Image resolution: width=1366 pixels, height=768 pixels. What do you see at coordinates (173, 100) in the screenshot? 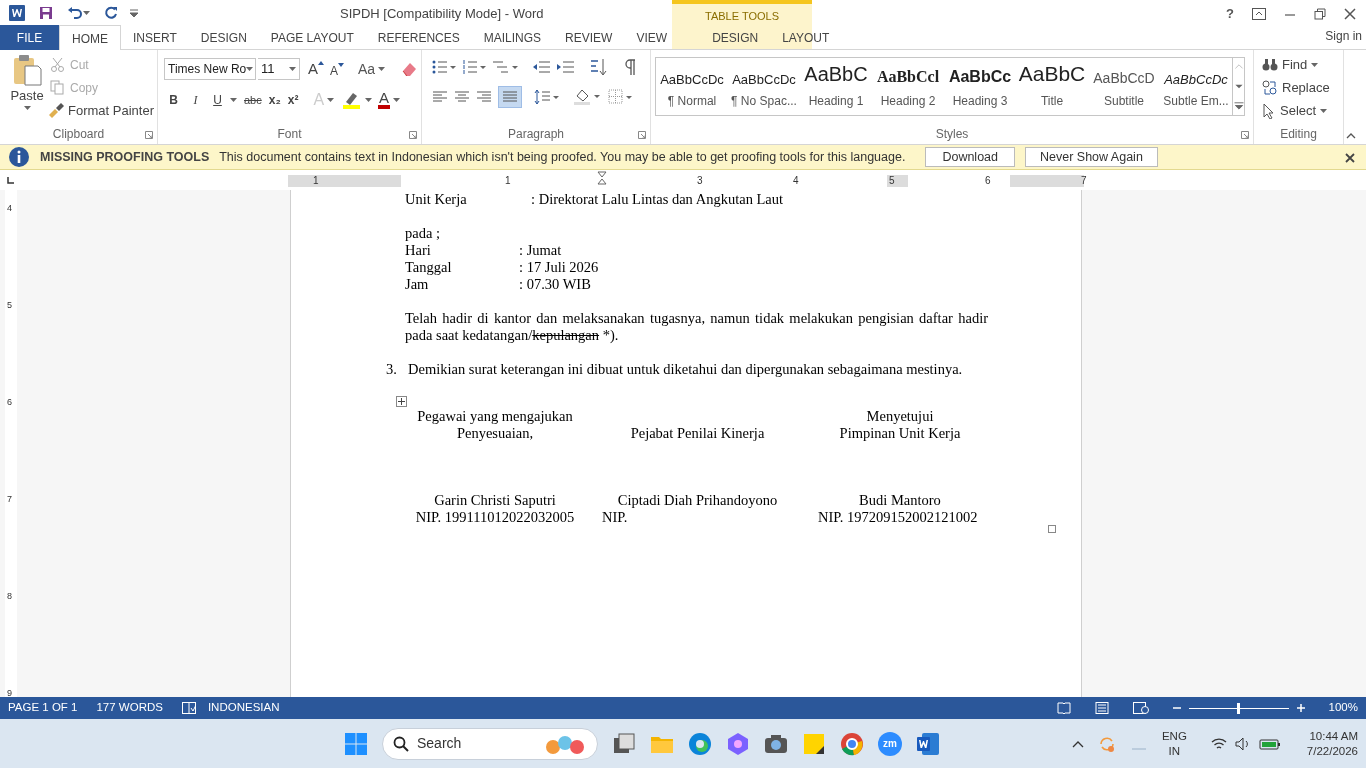
I see `bold-button: B` at bounding box center [173, 100].